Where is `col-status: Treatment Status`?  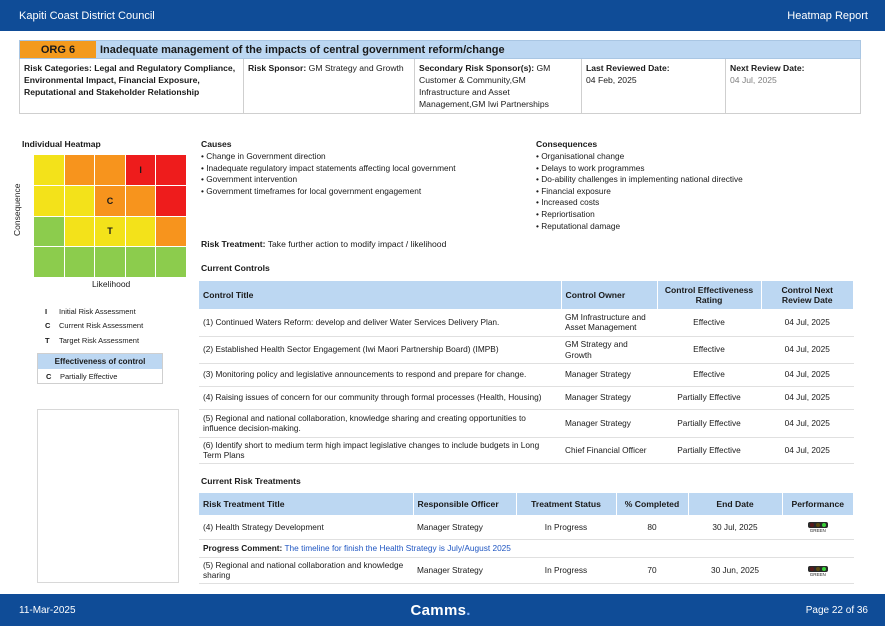 col-status: Treatment Status is located at coordinates (566, 504).